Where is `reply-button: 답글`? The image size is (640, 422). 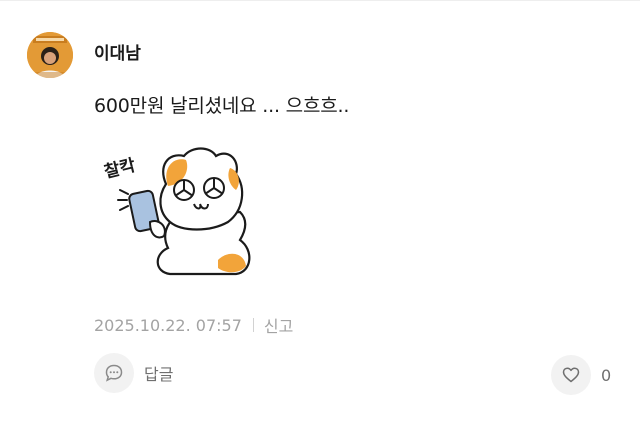 reply-button: 답글 is located at coordinates (133, 373).